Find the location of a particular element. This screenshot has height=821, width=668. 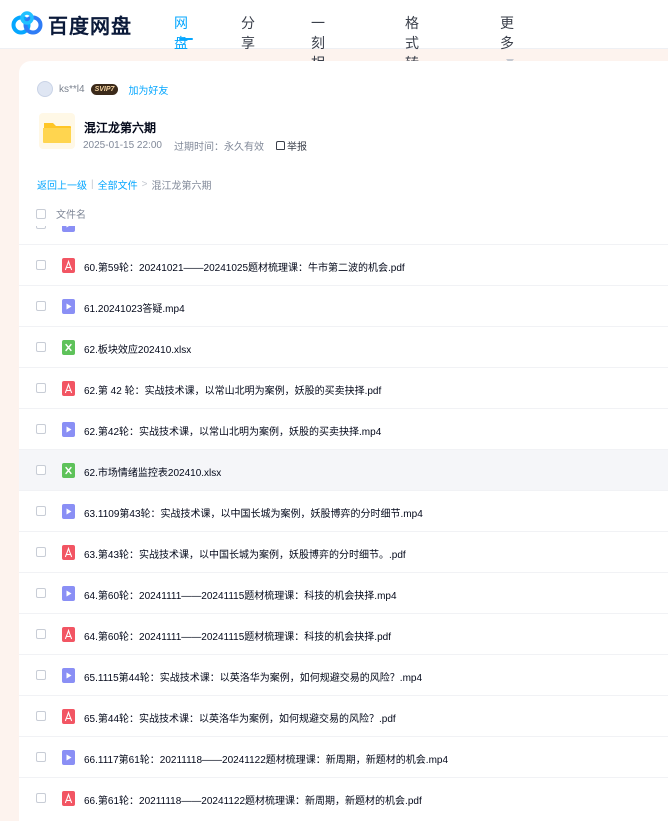

brand-logo: 百度网盘 is located at coordinates (71, 24).